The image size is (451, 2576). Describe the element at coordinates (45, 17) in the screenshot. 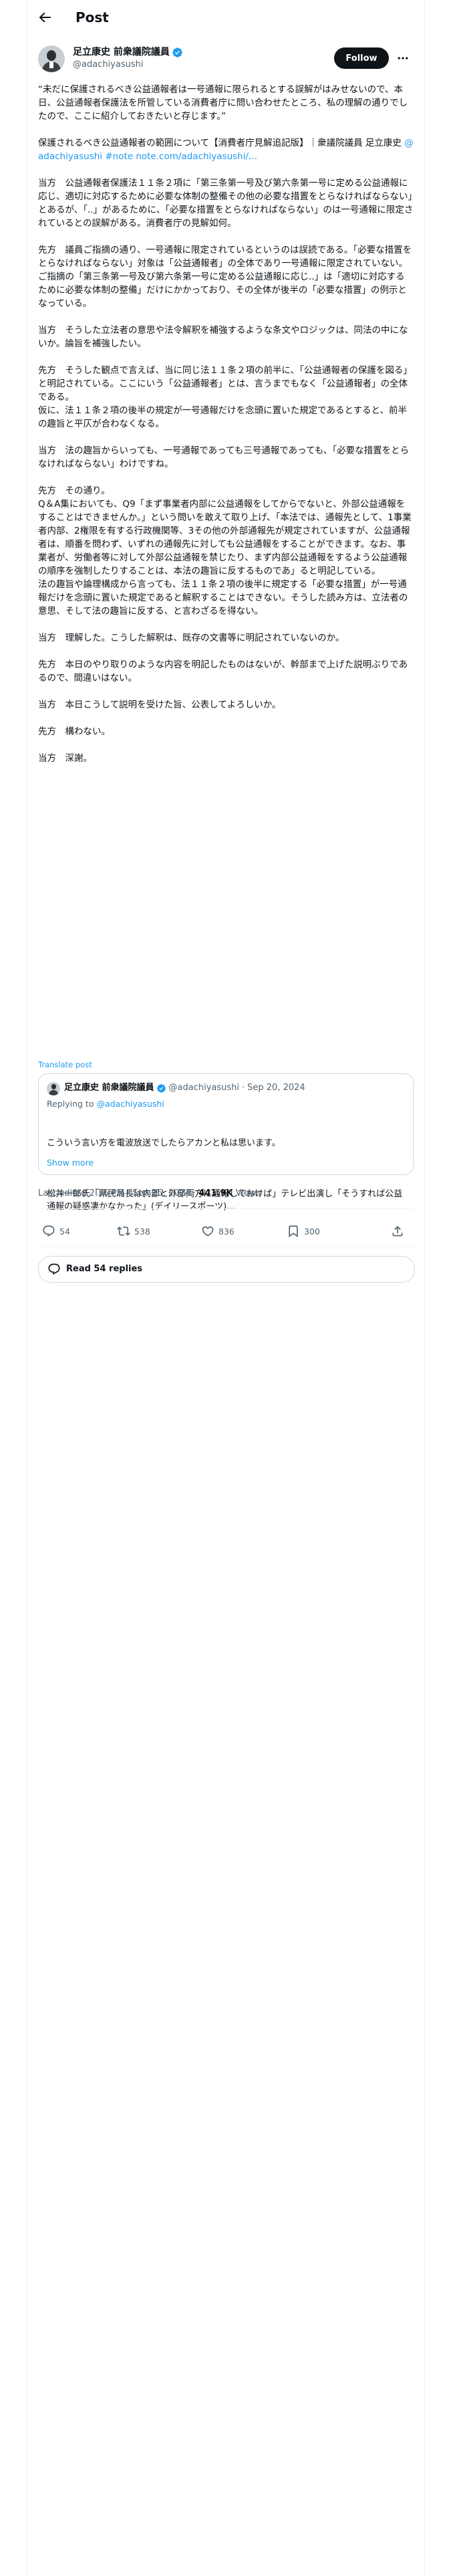

I see `back-arrow-icon` at that location.